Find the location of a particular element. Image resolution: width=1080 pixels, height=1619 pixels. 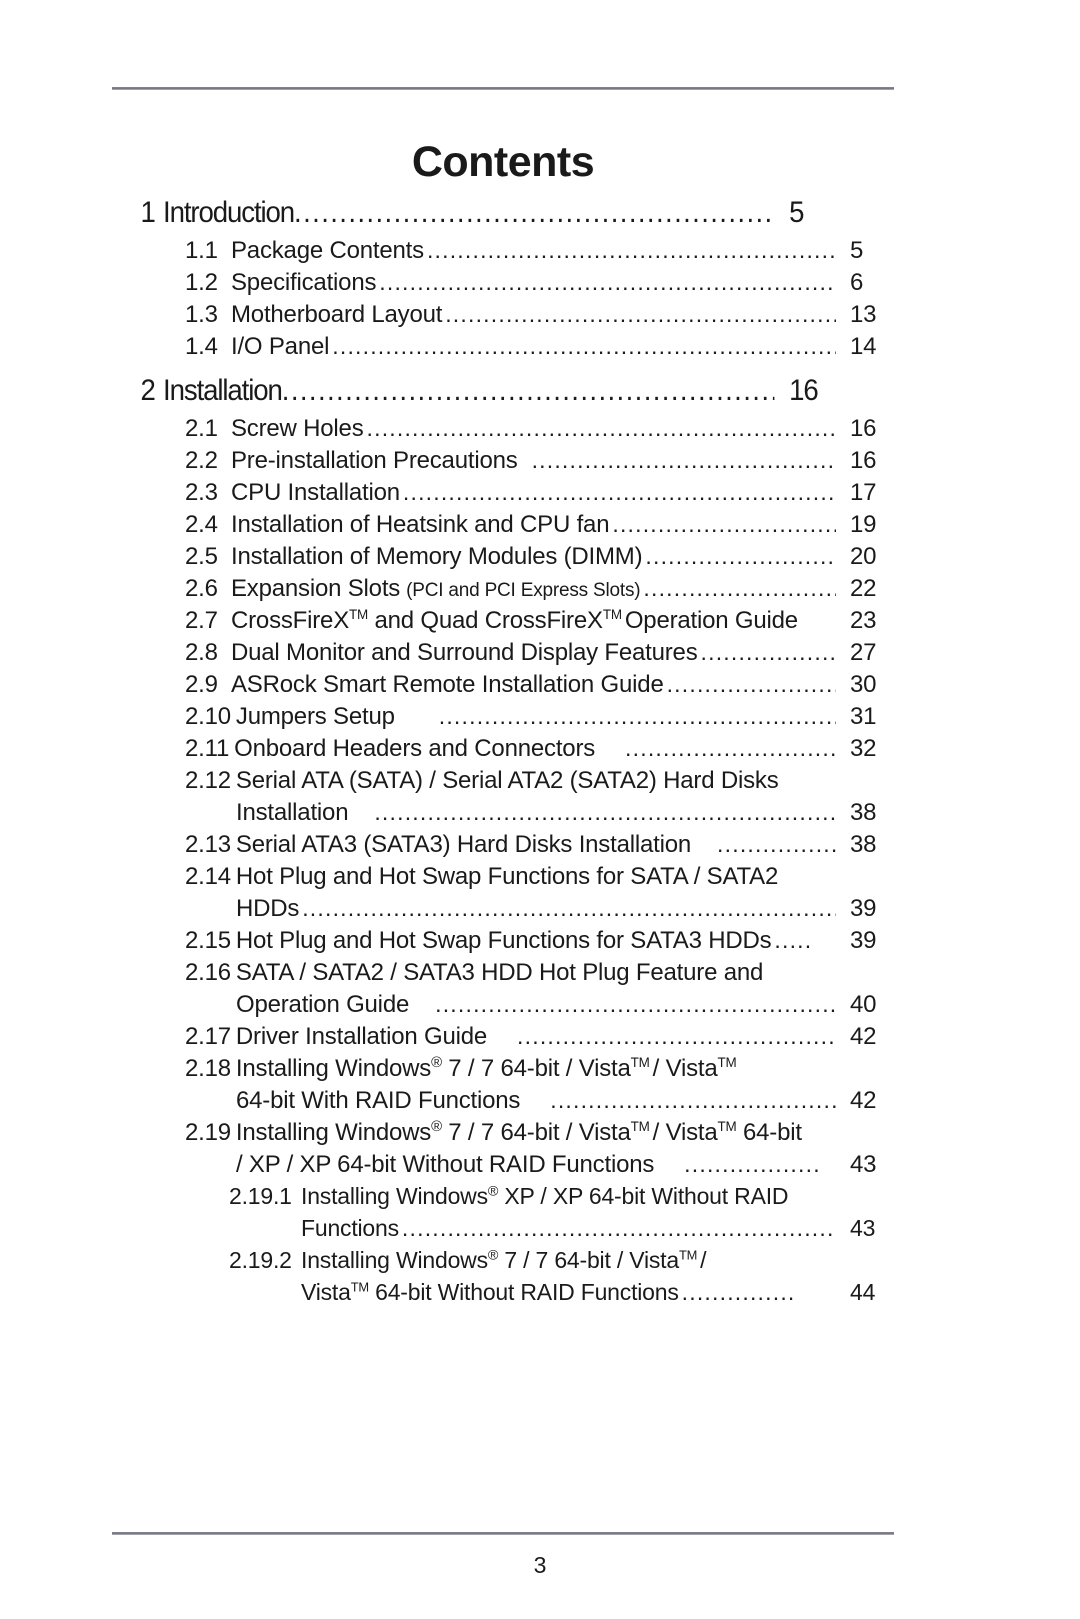

entry-page: 20 is located at coordinates (863, 556).